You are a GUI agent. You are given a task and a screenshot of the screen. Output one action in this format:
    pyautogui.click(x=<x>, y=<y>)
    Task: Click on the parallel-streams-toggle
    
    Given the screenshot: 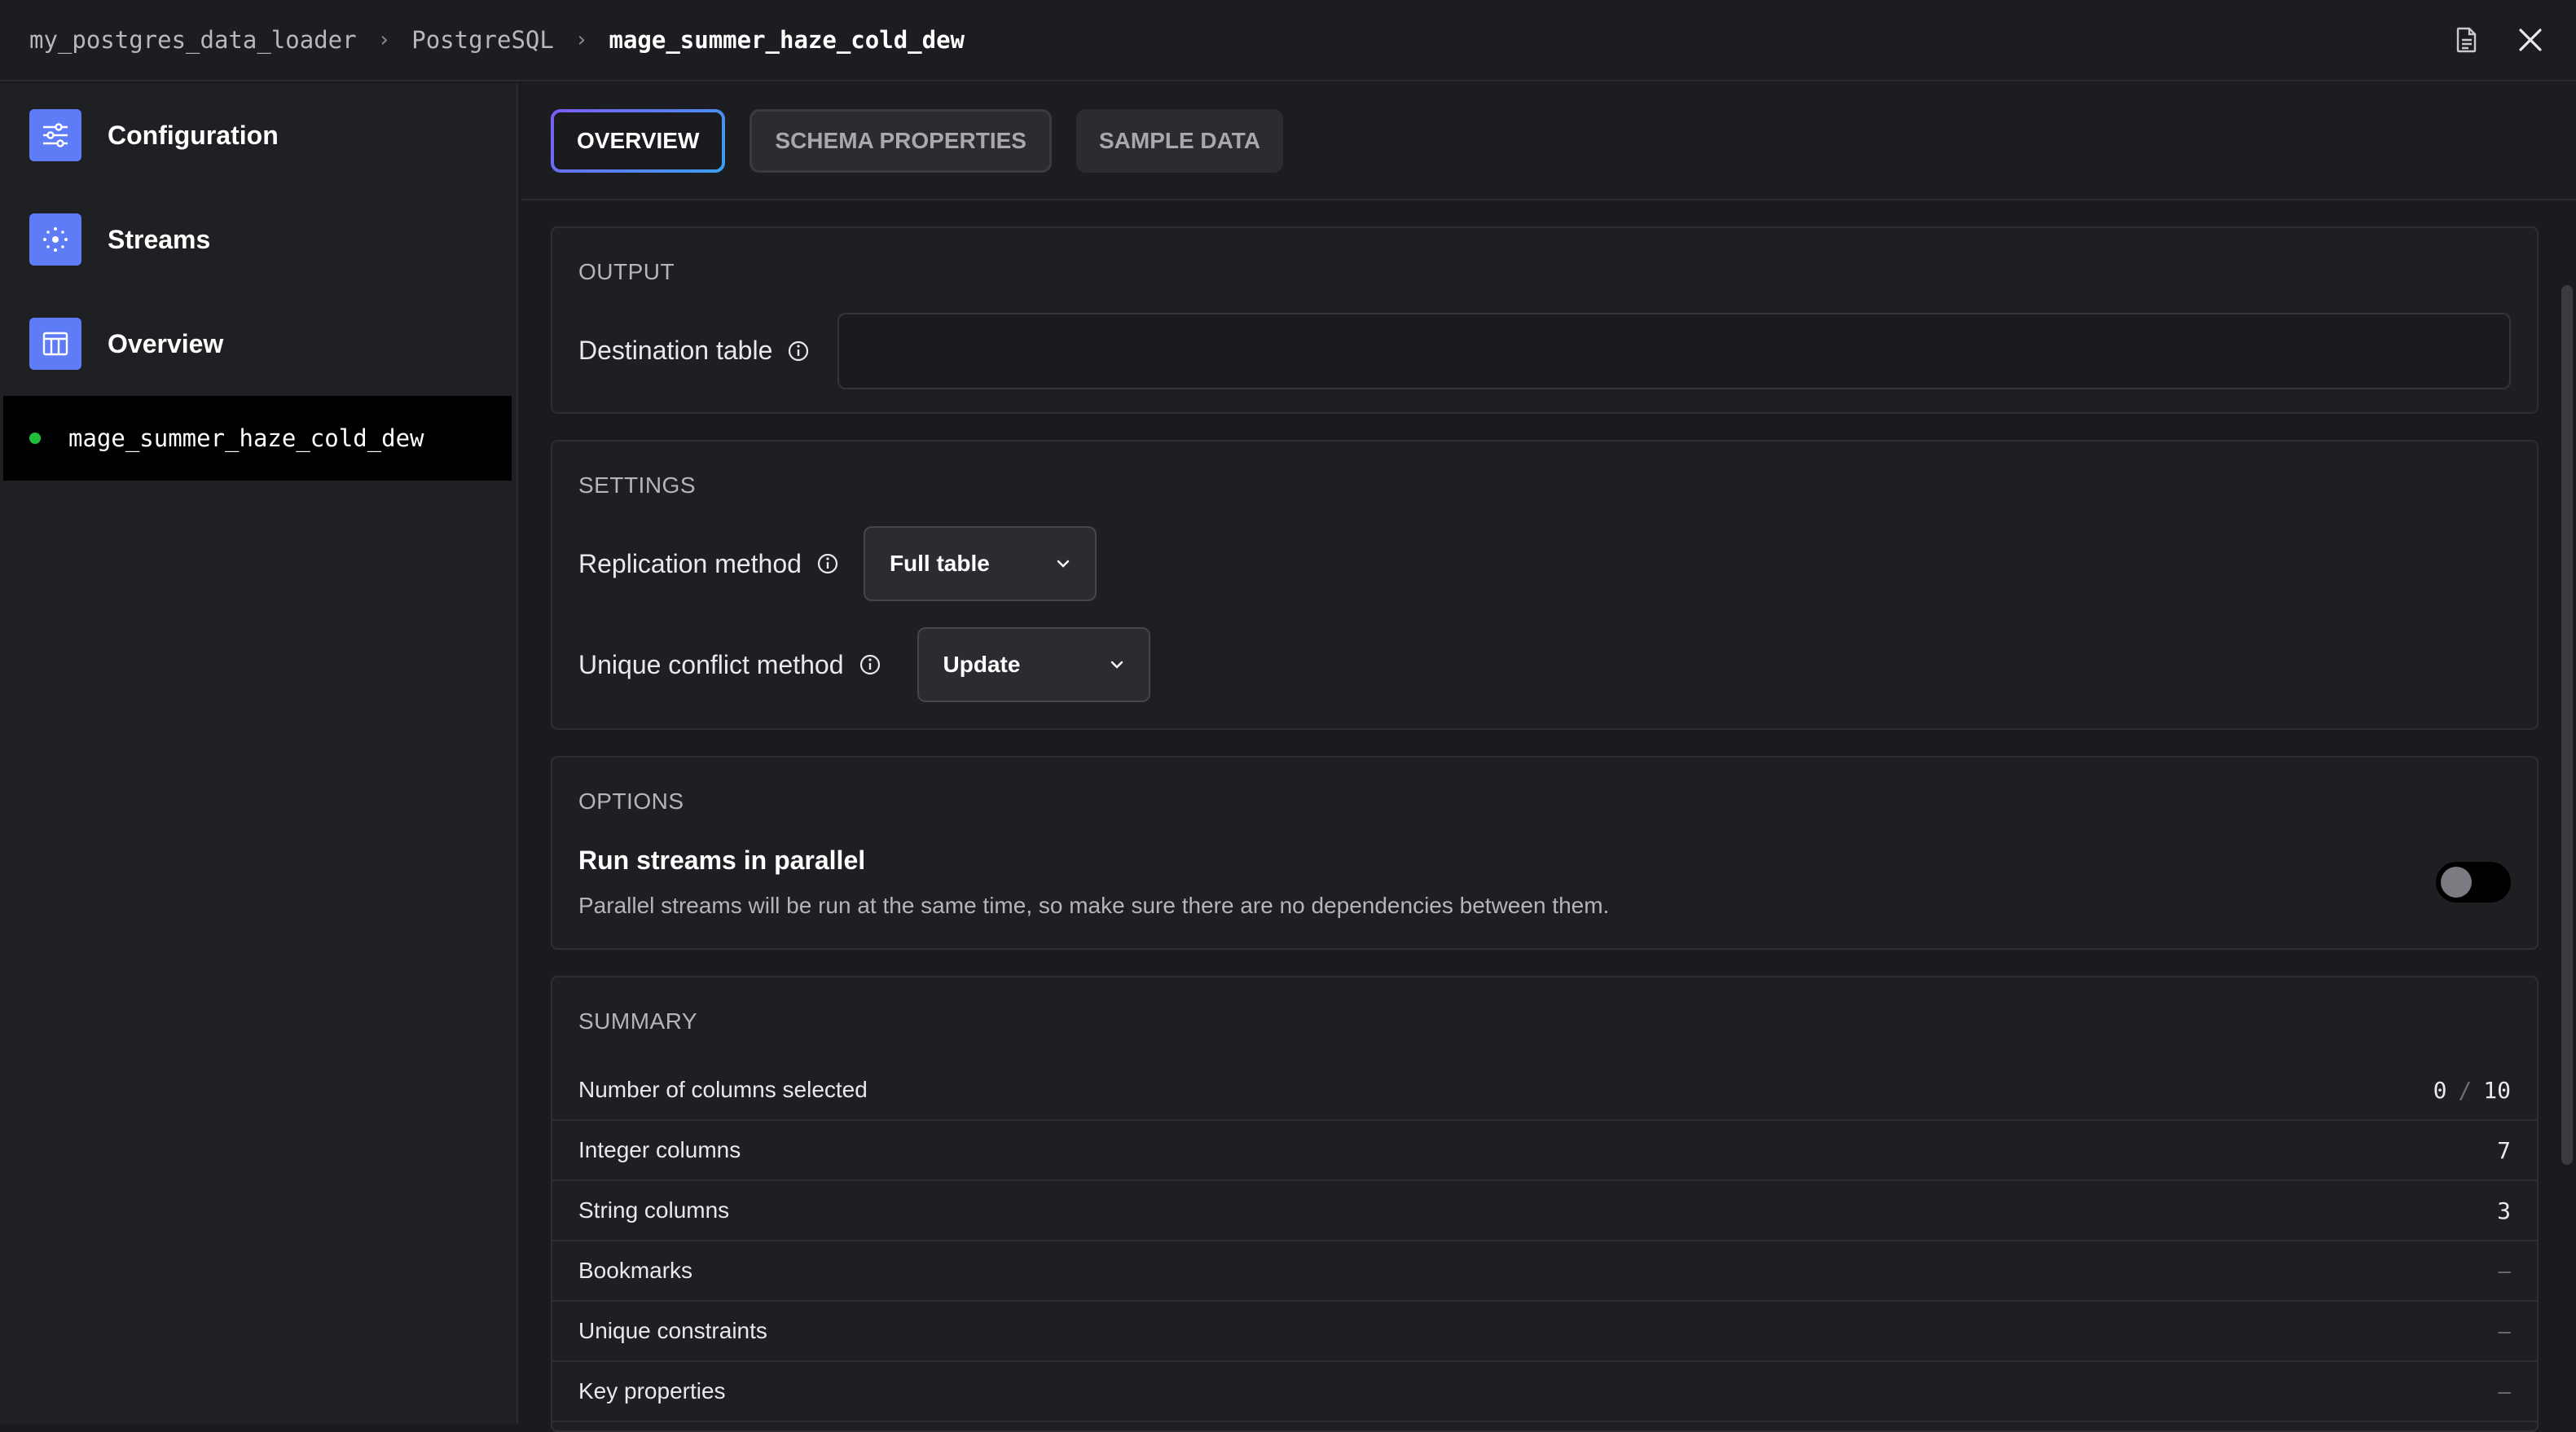 What is the action you would take?
    pyautogui.click(x=2473, y=882)
    